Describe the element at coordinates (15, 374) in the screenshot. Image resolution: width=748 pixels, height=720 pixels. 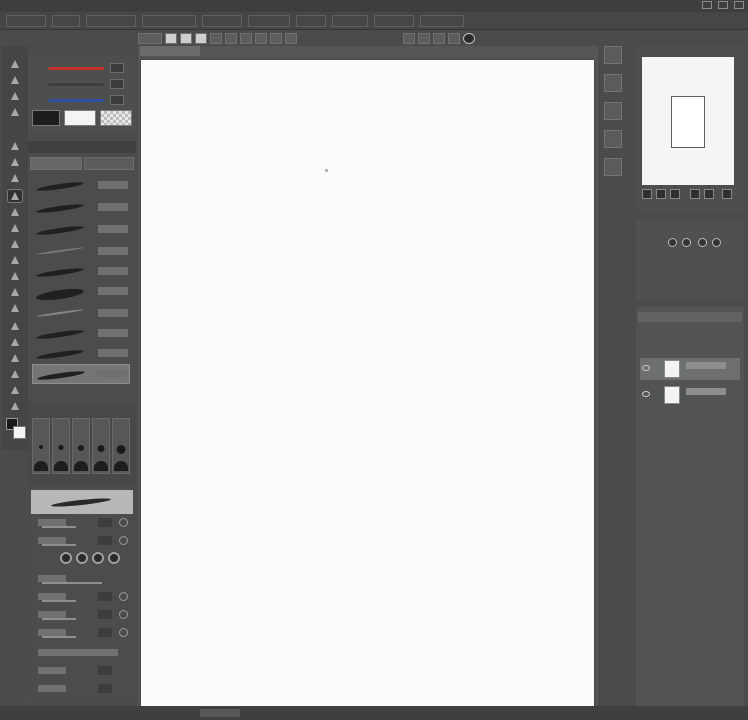
I see `ruler-tool-icon` at that location.